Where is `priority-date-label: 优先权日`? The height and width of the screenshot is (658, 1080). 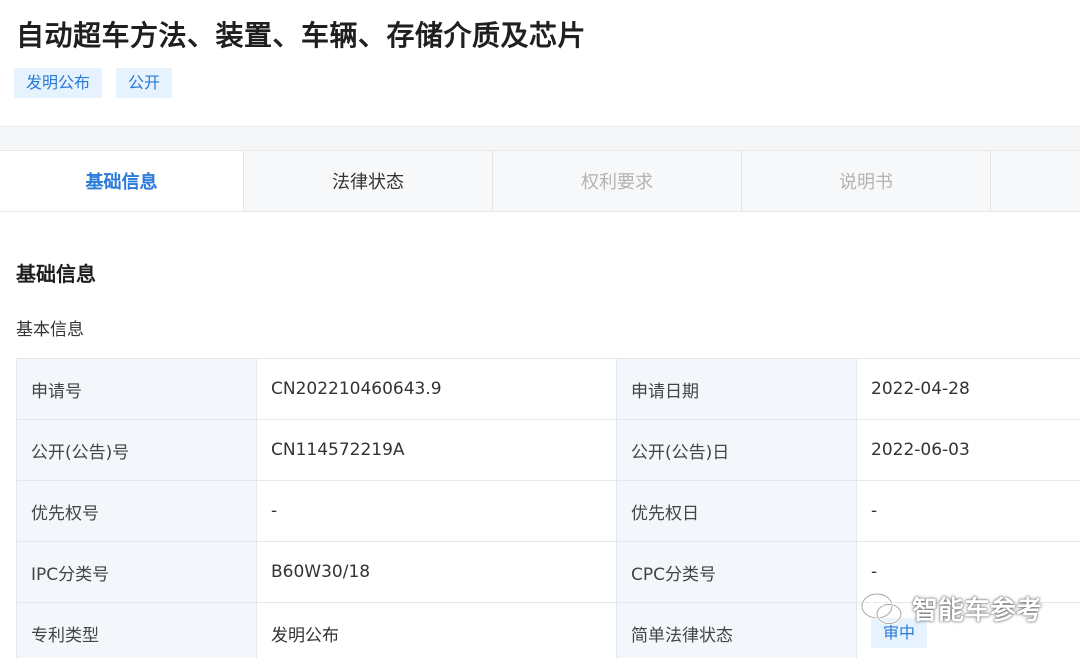 priority-date-label: 优先权日 is located at coordinates (736, 511).